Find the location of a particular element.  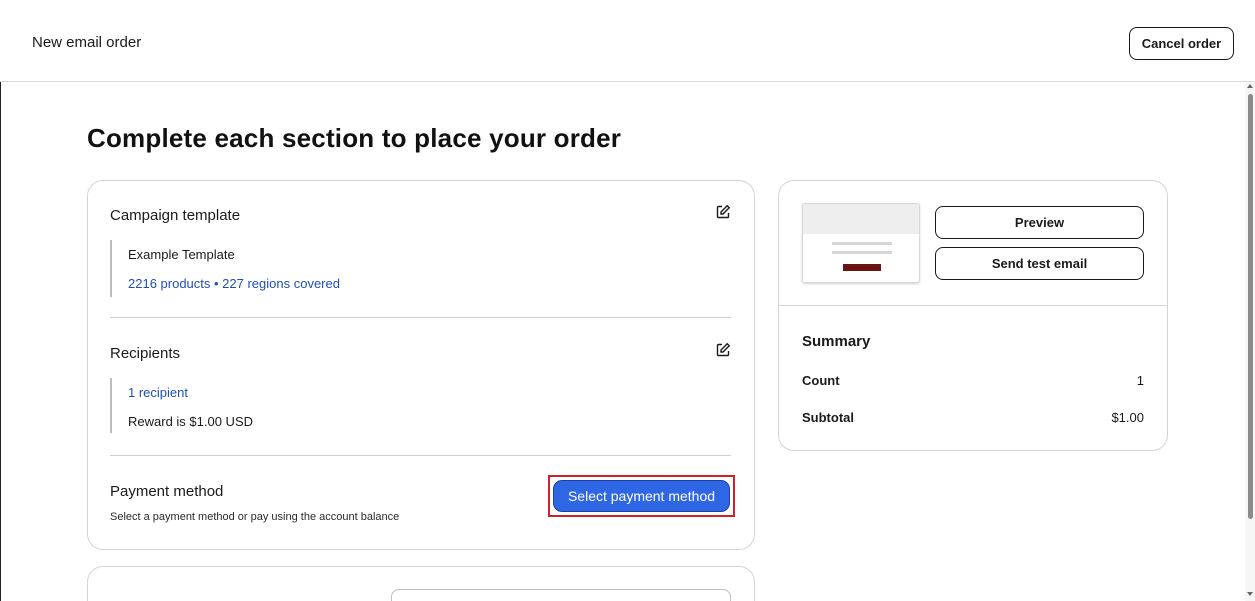

campaign-template-title: Campaign template is located at coordinates (175, 215).